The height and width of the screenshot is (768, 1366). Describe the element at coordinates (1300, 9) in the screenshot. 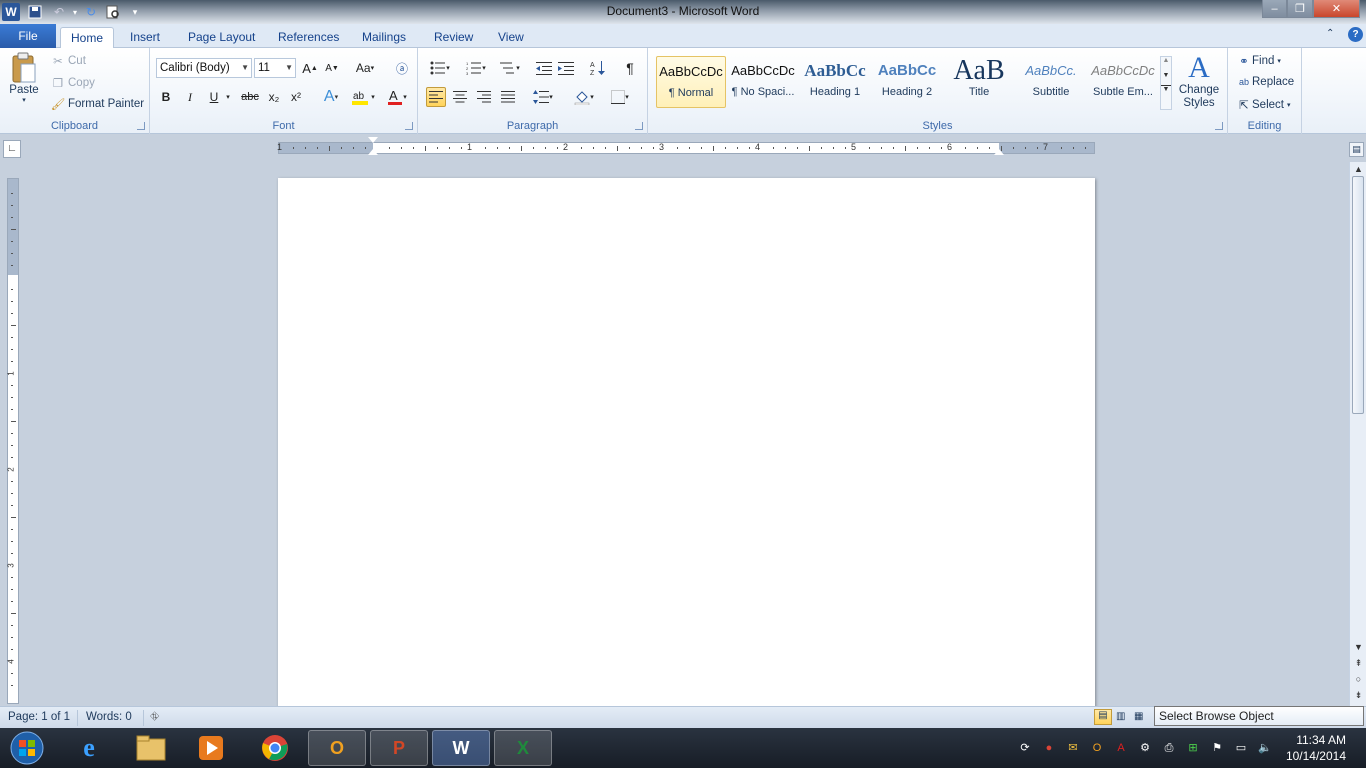

I see `maximize-button: ❐` at that location.